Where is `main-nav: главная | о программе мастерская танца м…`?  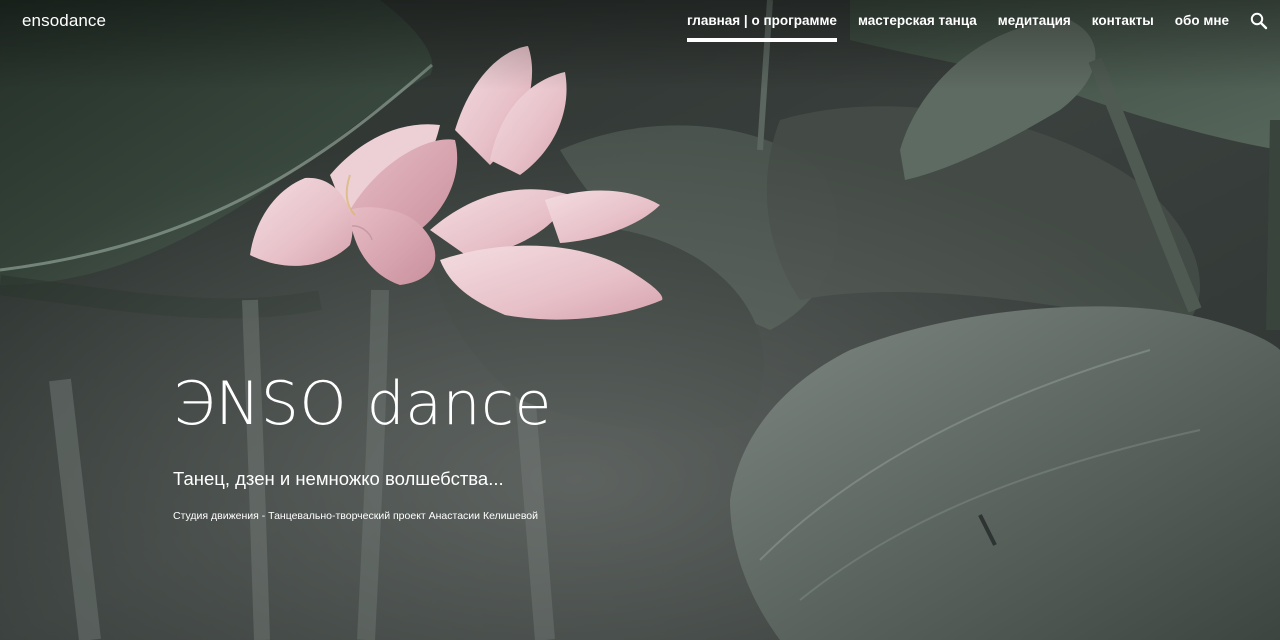 main-nav: главная | о программе мастерская танца м… is located at coordinates (973, 24).